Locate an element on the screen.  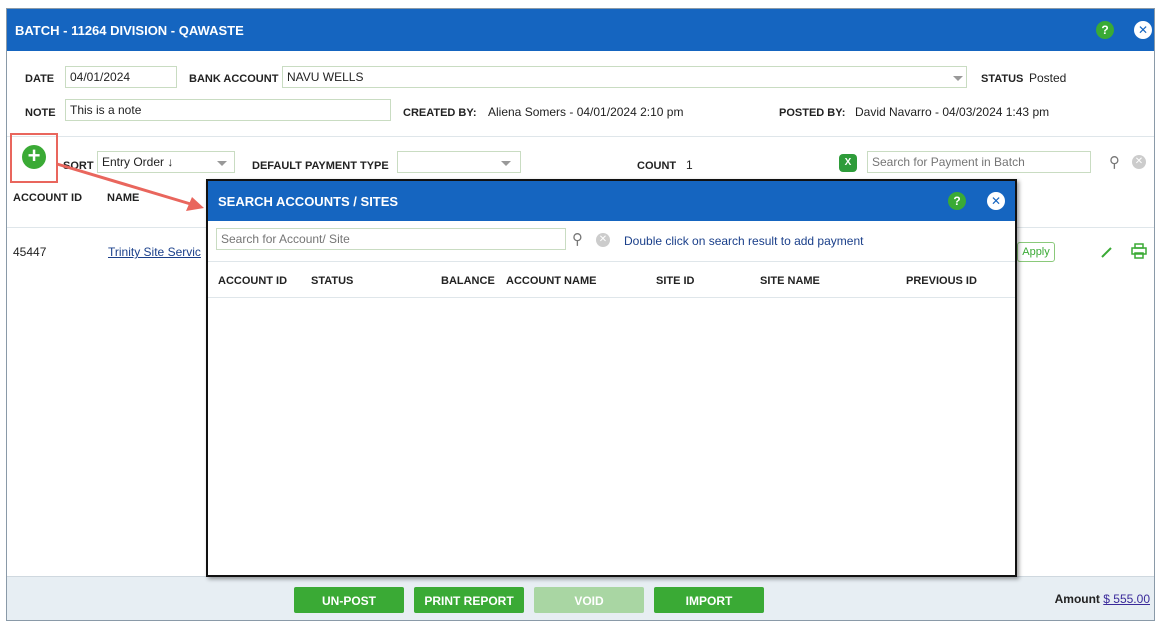
apply-button: Apply is located at coordinates (1036, 252).